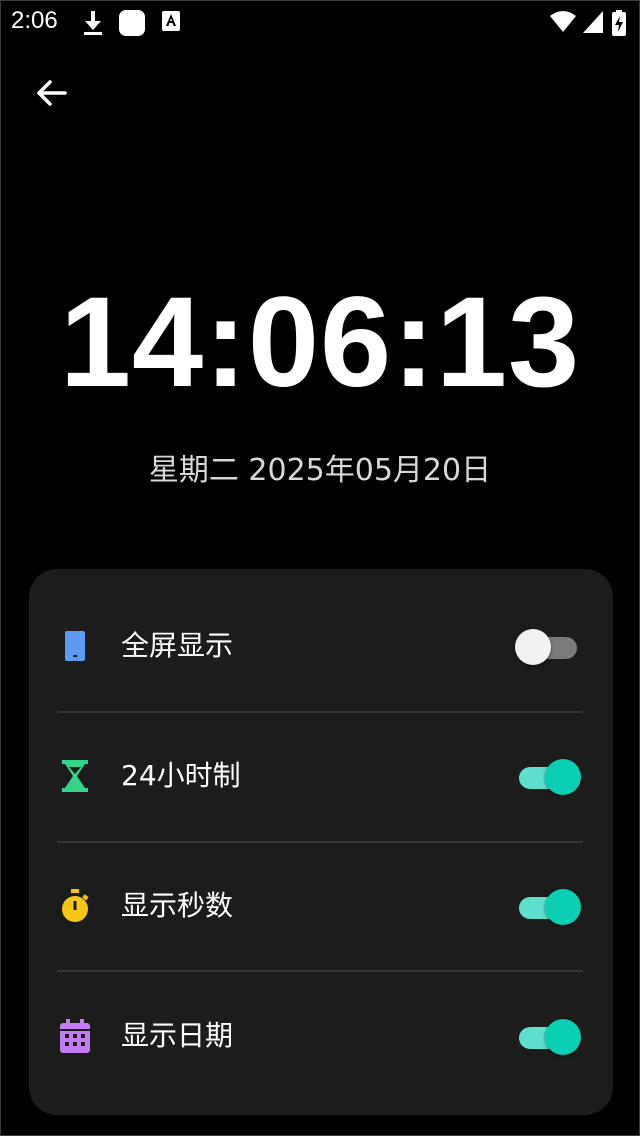 Image resolution: width=640 pixels, height=1136 pixels. Describe the element at coordinates (75, 906) in the screenshot. I see `stopwatch-icon` at that location.